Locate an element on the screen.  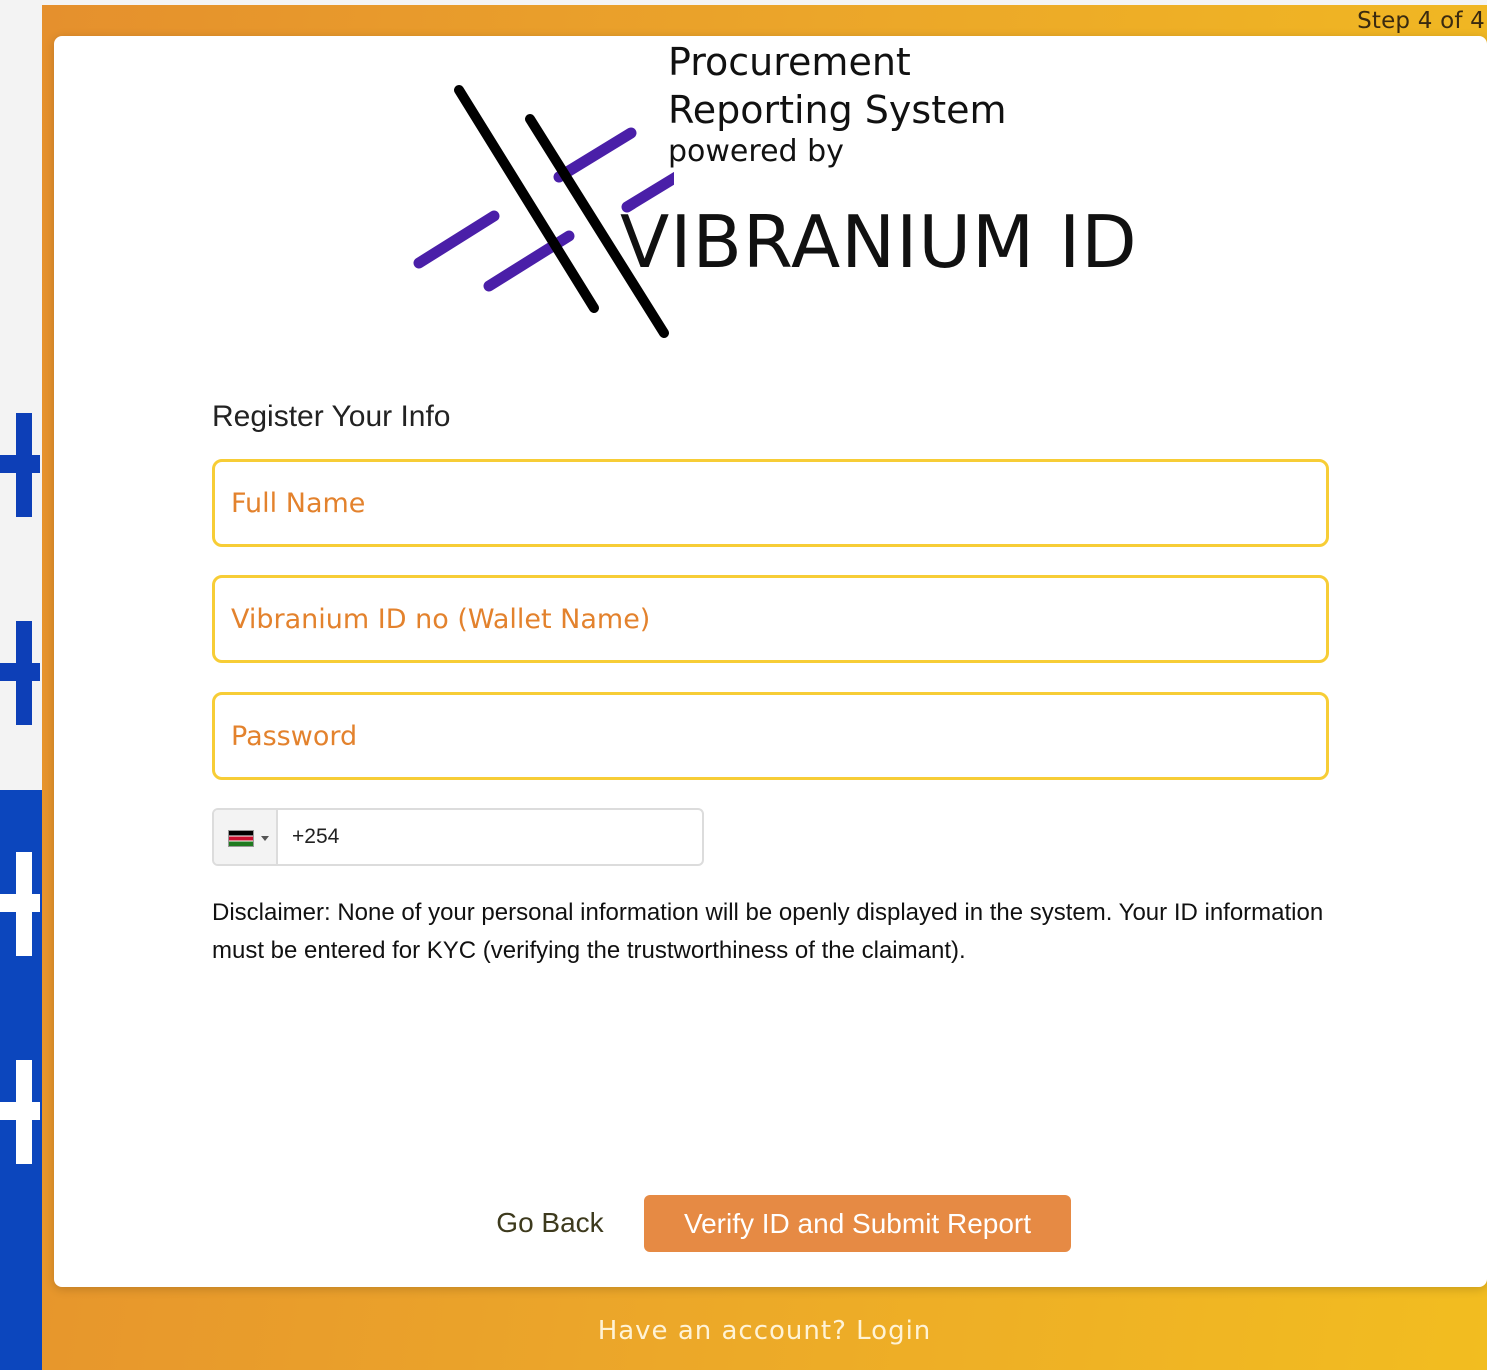
verify-submit-button: Verify ID and Submit Report is located at coordinates (857, 1223).